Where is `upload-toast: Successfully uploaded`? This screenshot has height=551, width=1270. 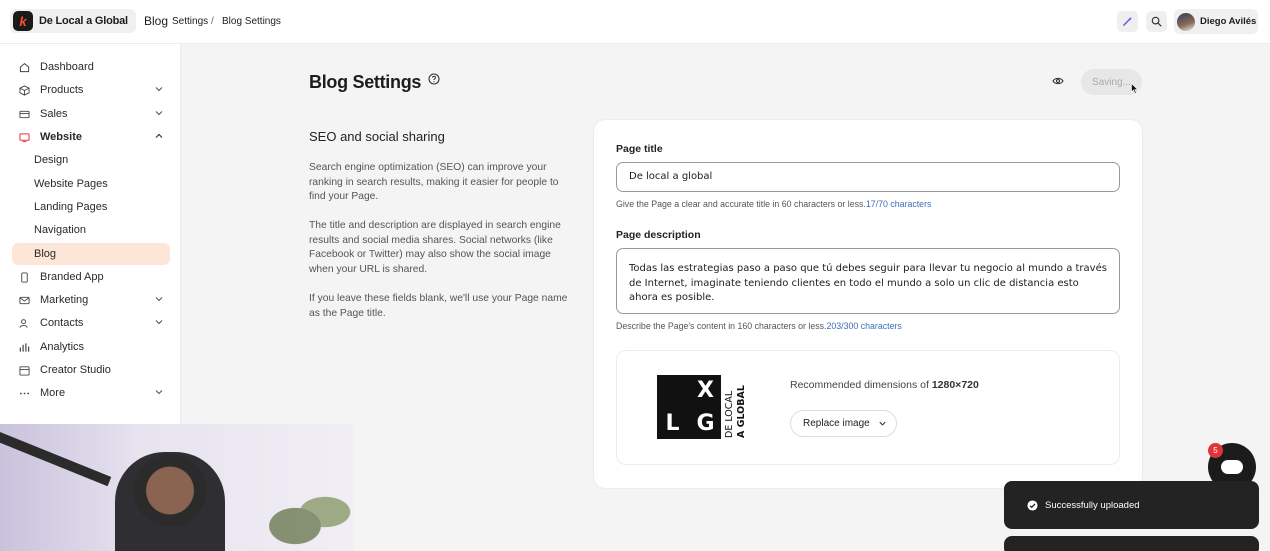
upload-toast: Successfully uploaded is located at coordinates (1131, 505).